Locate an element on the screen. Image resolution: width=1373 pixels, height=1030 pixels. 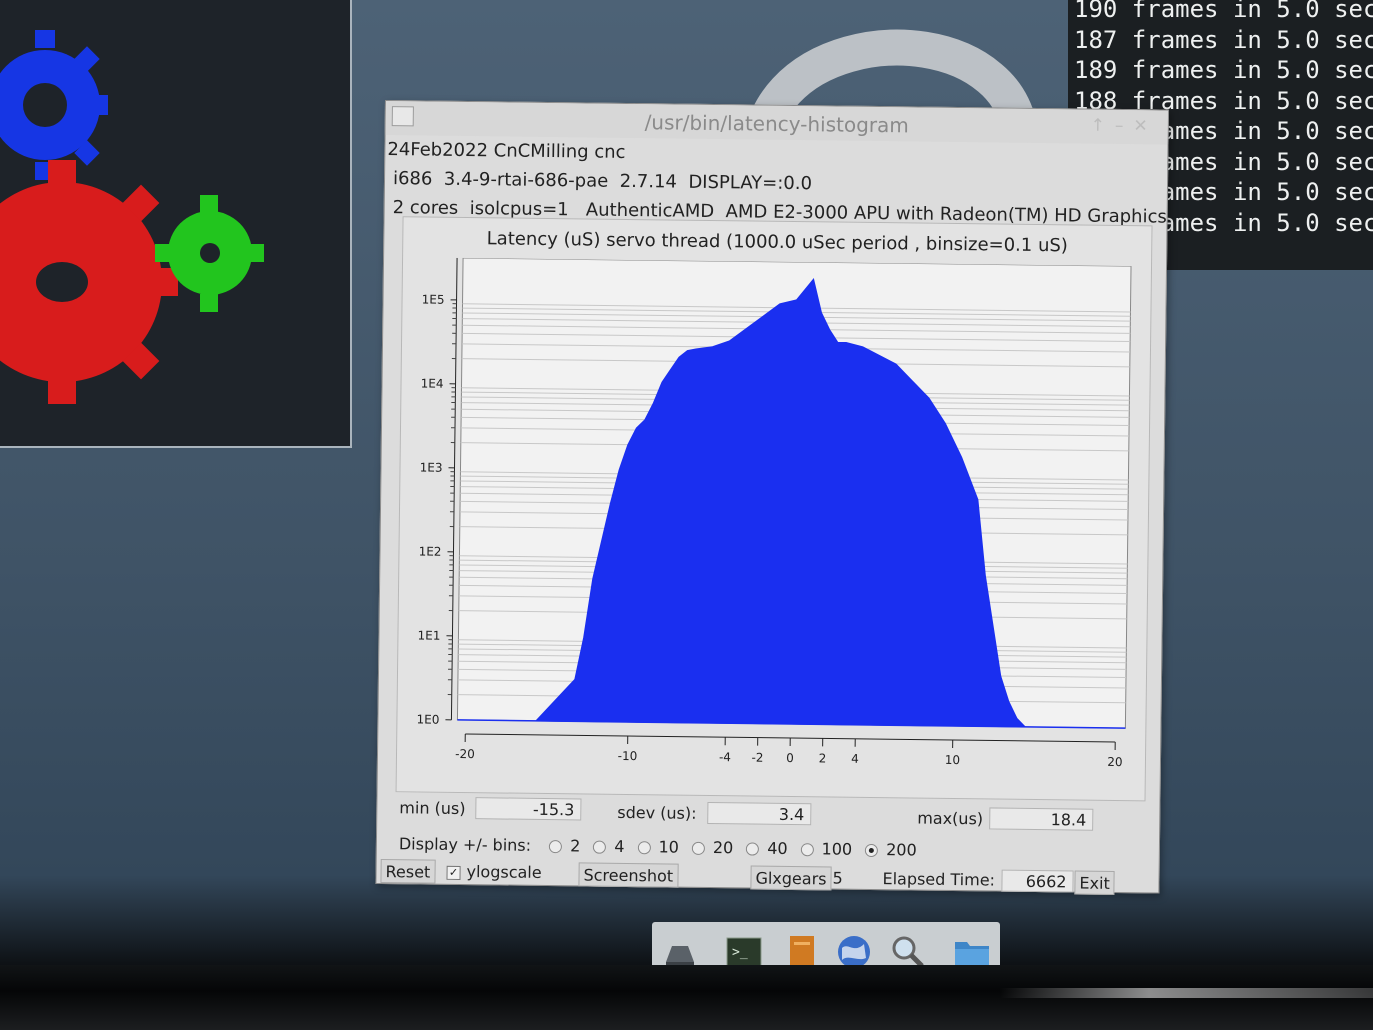
bins-radio-200: 200 is located at coordinates (891, 850).